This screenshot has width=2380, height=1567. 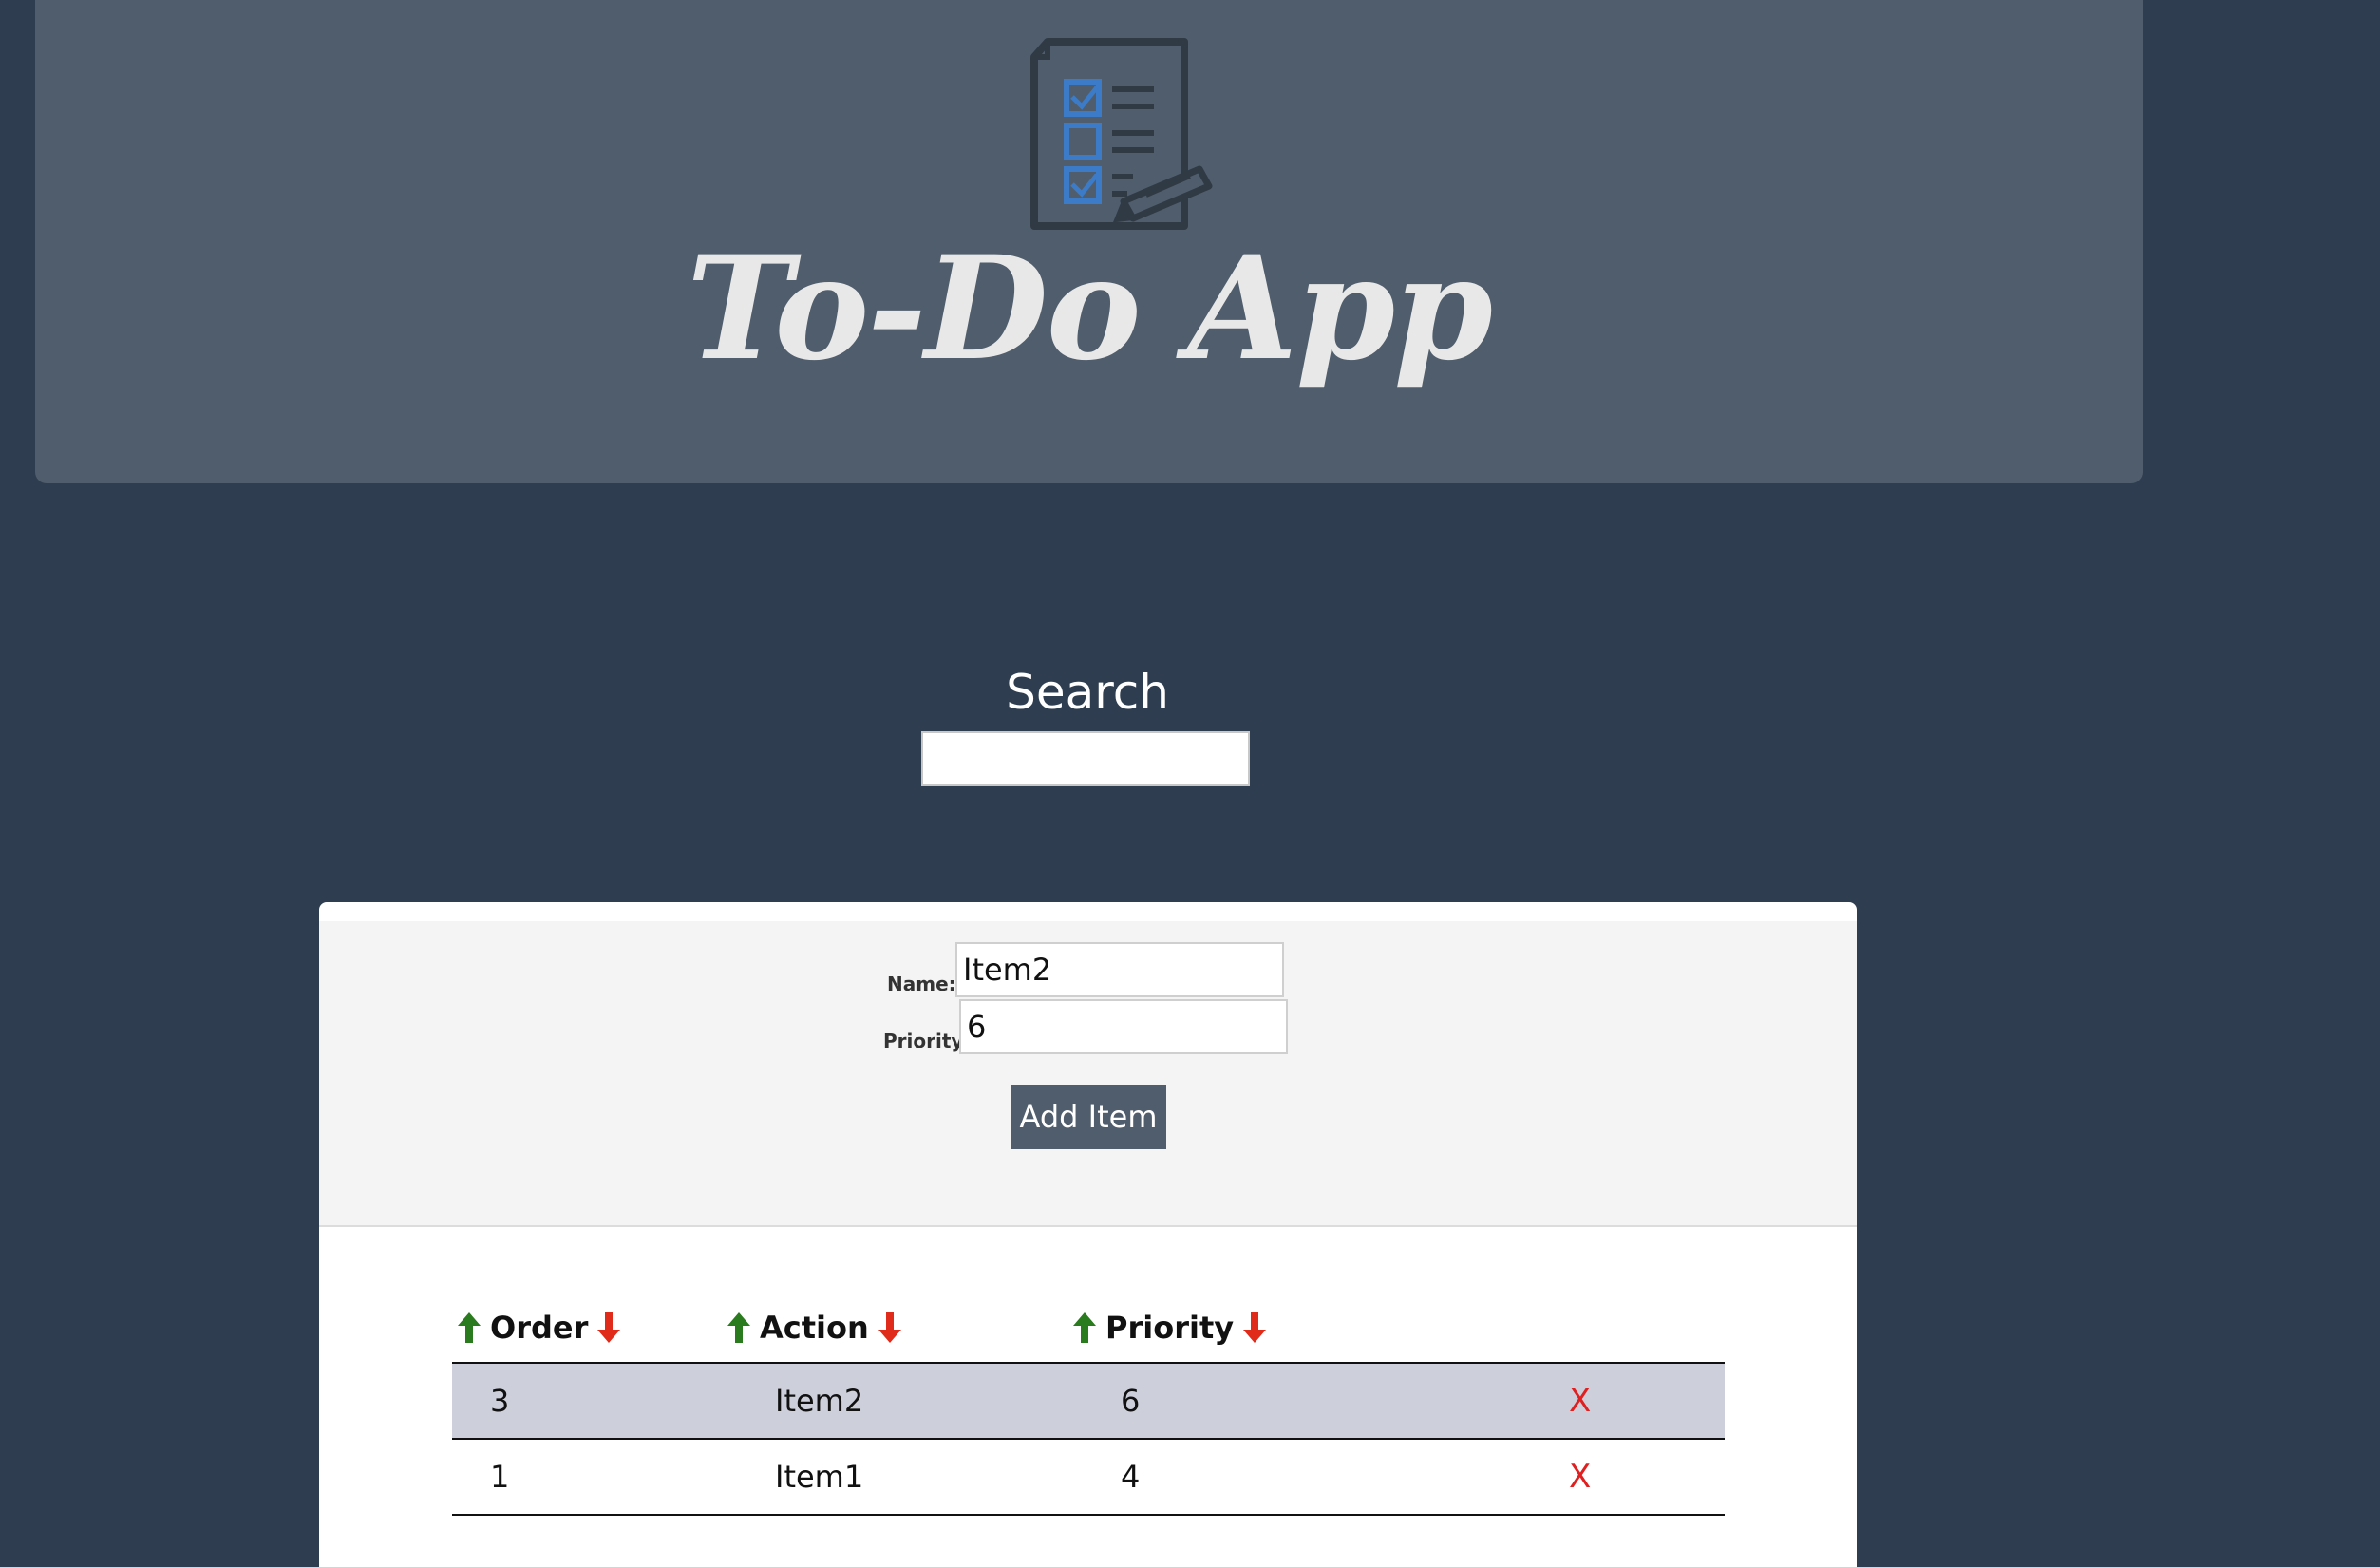 I want to click on column-header-label: Order, so click(x=539, y=1328).